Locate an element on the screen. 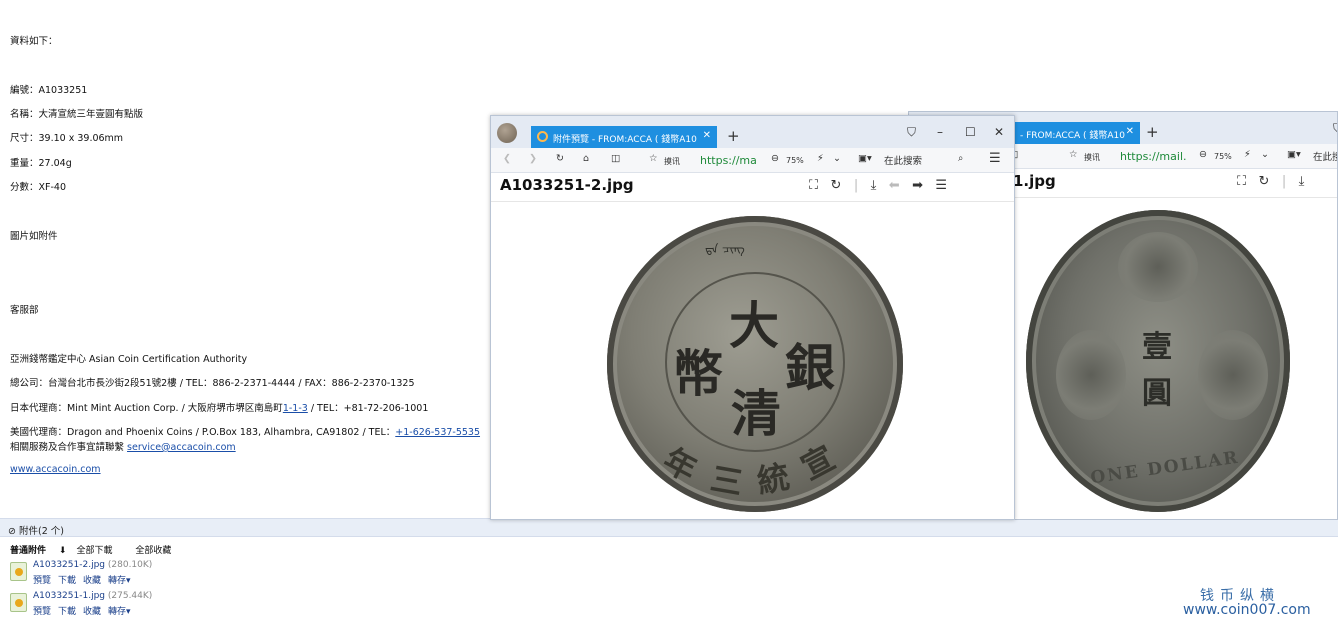 This screenshot has height=625, width=1338. attachments-toolbar: 普通附件 ⬇ 全部下載 全部收藏 is located at coordinates (95, 549).